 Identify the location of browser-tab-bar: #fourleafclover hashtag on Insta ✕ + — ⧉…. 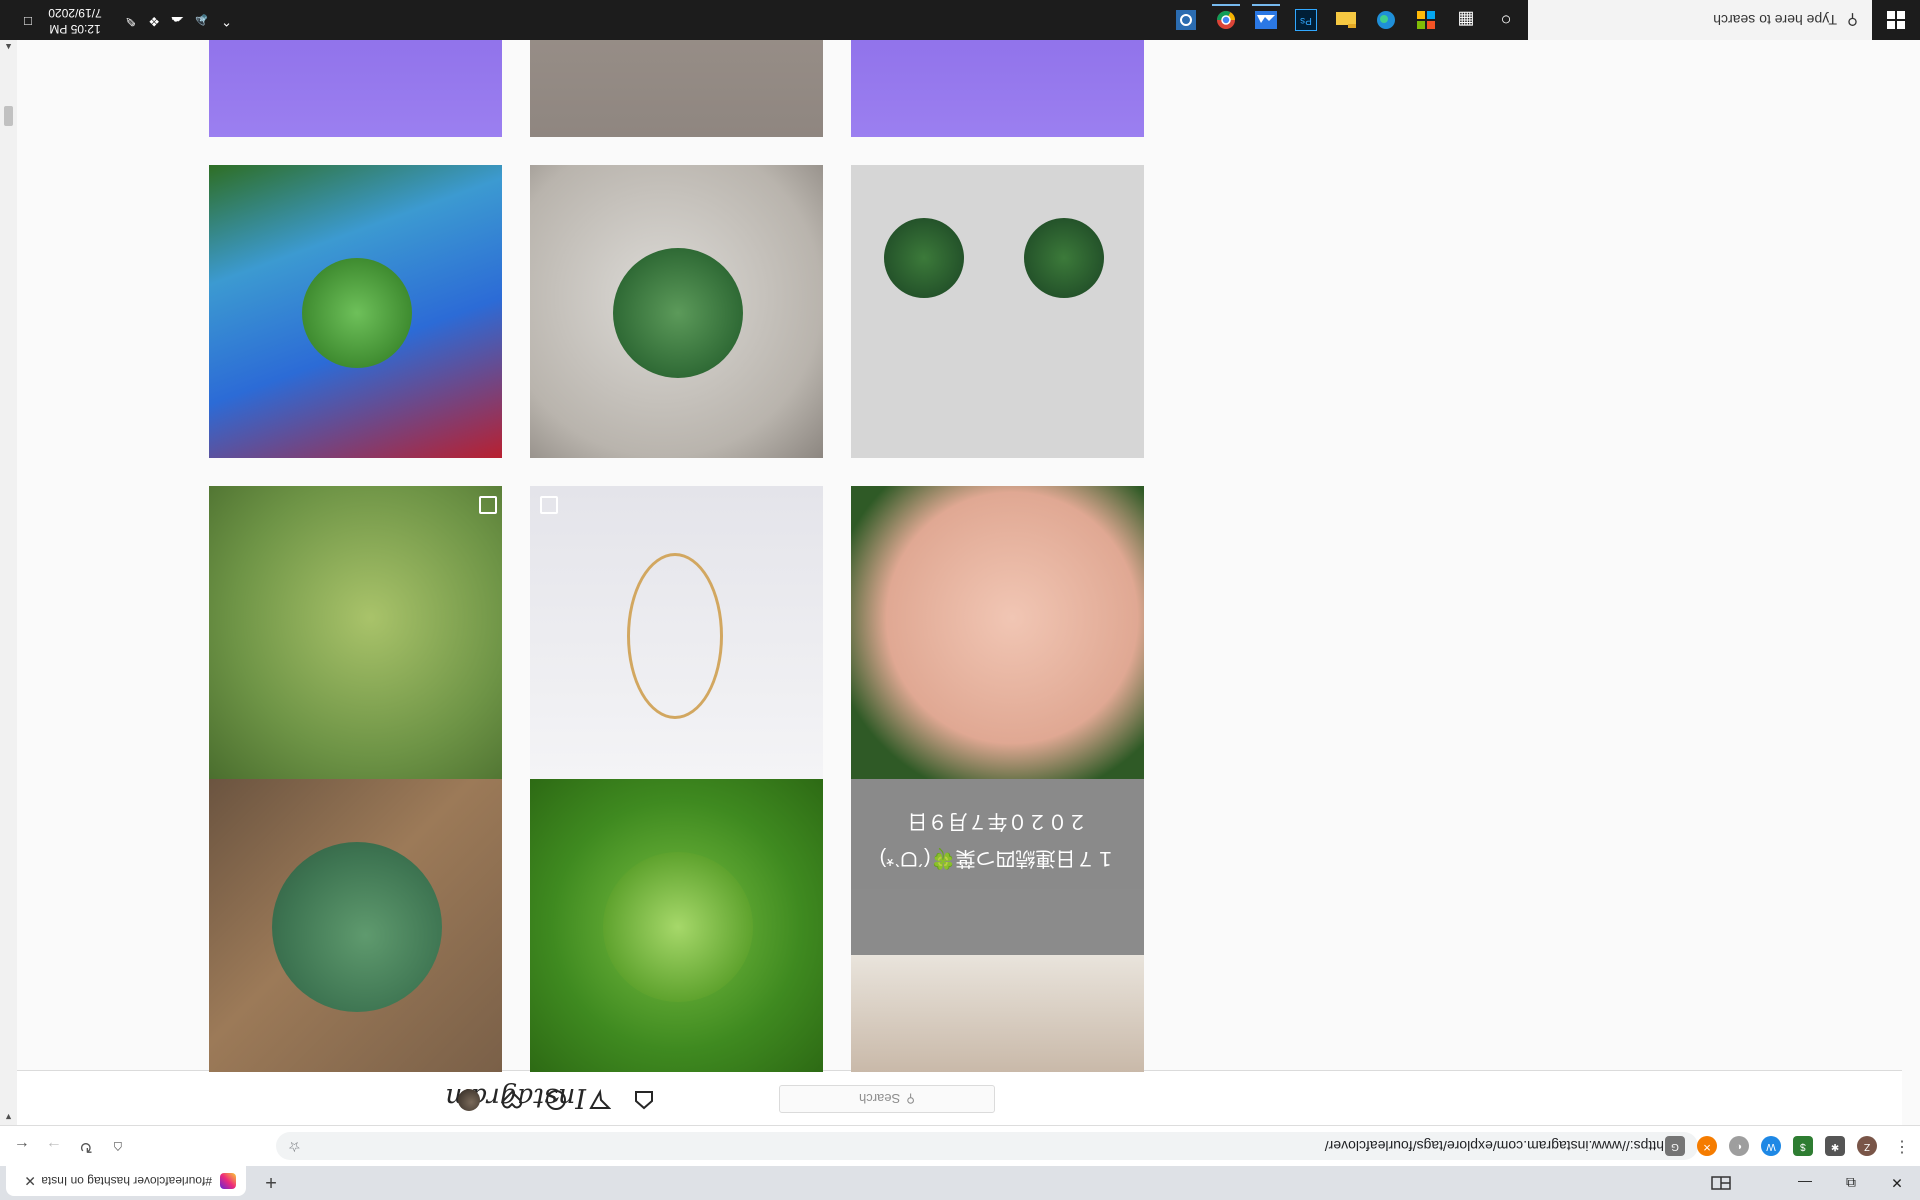
(960, 1183).